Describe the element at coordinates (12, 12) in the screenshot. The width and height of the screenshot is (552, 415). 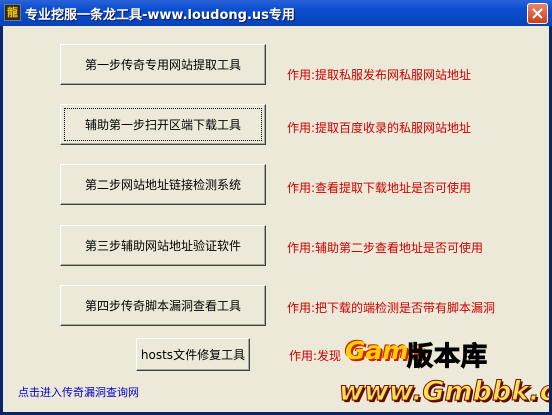
I see `app-icon: 龍` at that location.